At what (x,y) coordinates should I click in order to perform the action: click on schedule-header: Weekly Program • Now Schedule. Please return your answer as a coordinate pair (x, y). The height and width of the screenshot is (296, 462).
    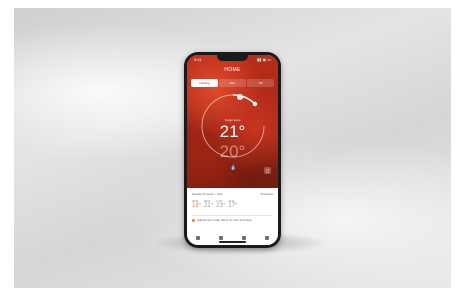
    Looking at the image, I should click on (232, 194).